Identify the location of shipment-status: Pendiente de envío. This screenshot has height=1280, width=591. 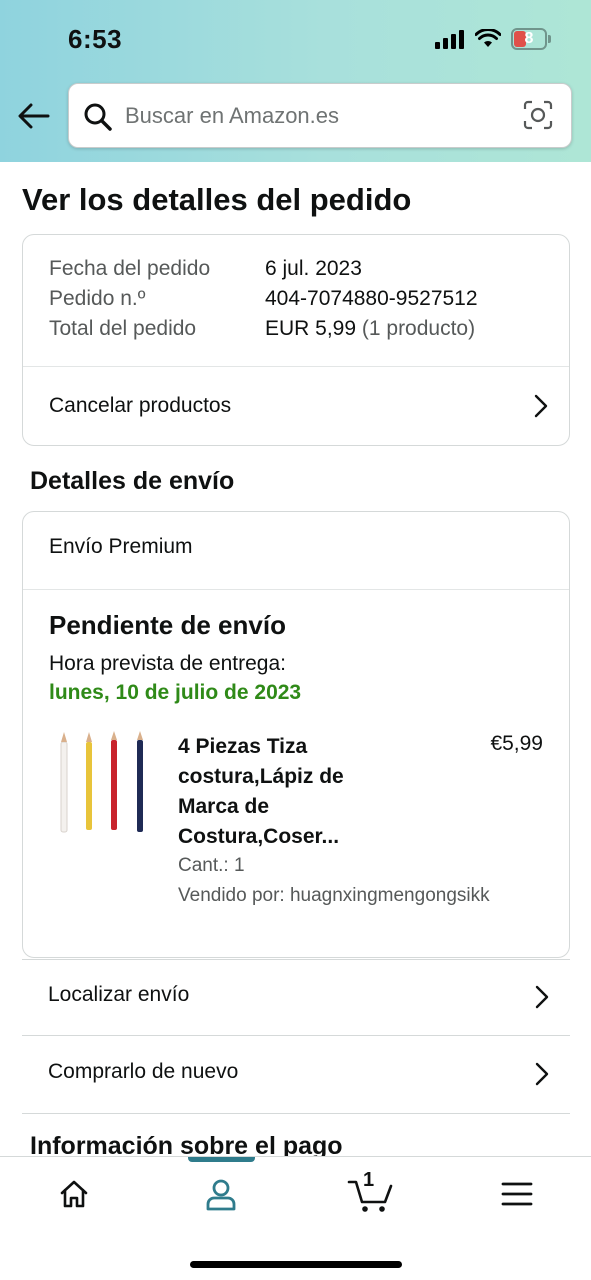
(167, 625).